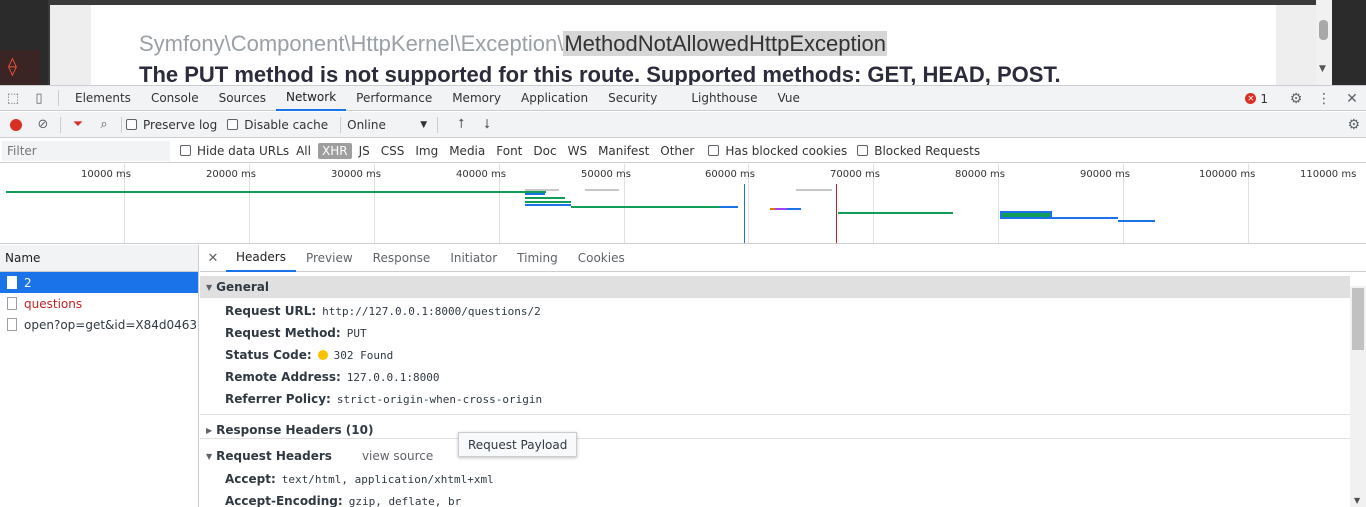 Image resolution: width=1366 pixels, height=507 pixels. What do you see at coordinates (39, 98) in the screenshot?
I see `device-toolbar-icon: ▯` at bounding box center [39, 98].